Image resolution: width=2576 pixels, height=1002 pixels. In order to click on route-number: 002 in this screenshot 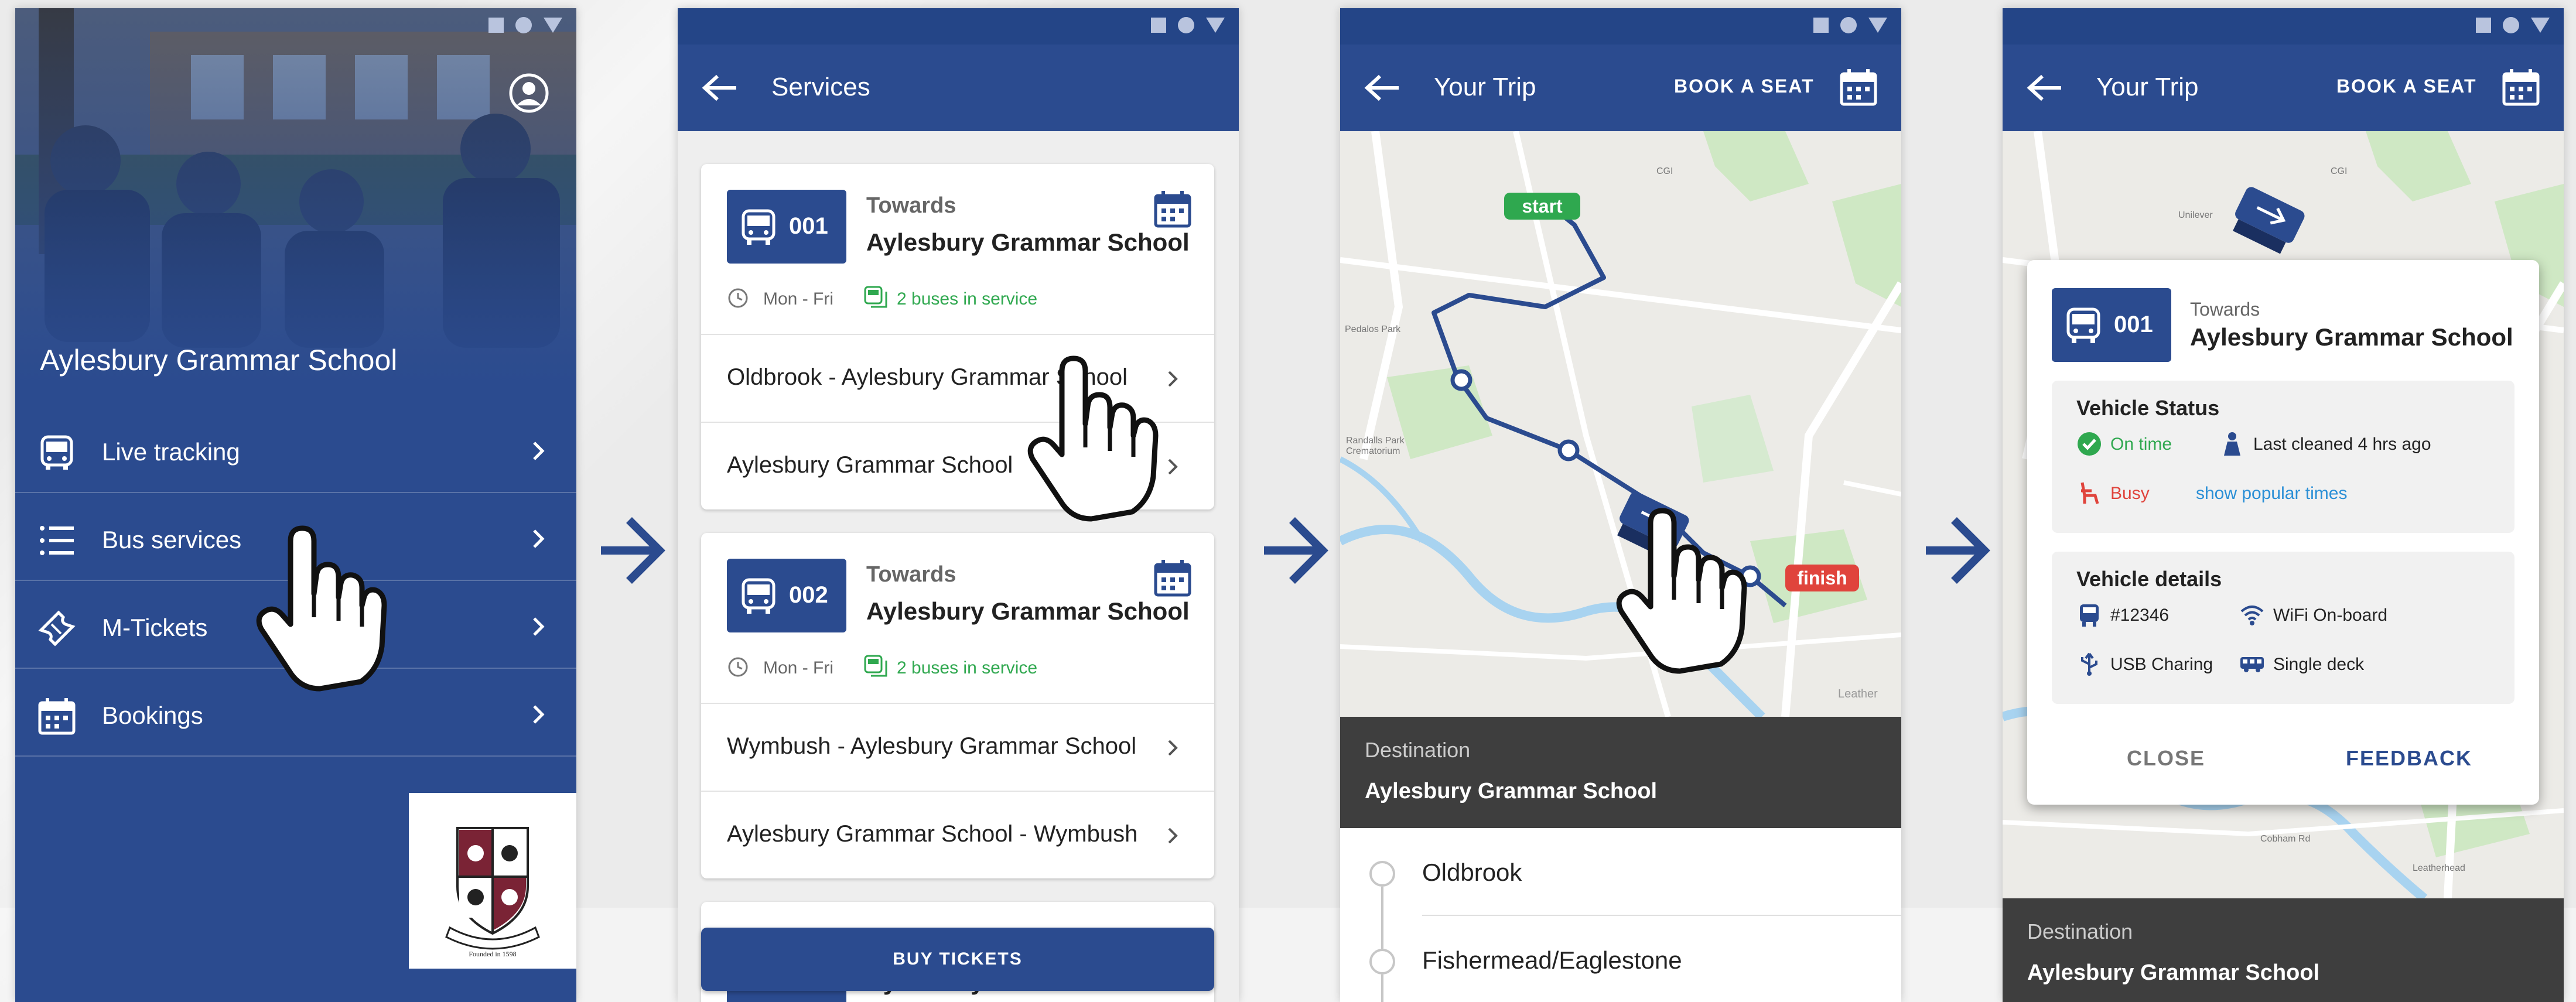, I will do `click(809, 595)`.